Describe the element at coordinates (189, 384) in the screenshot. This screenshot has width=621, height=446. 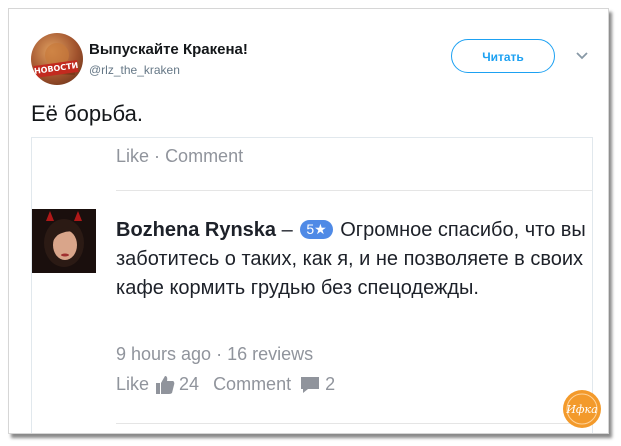
I see `like-count: 24` at that location.